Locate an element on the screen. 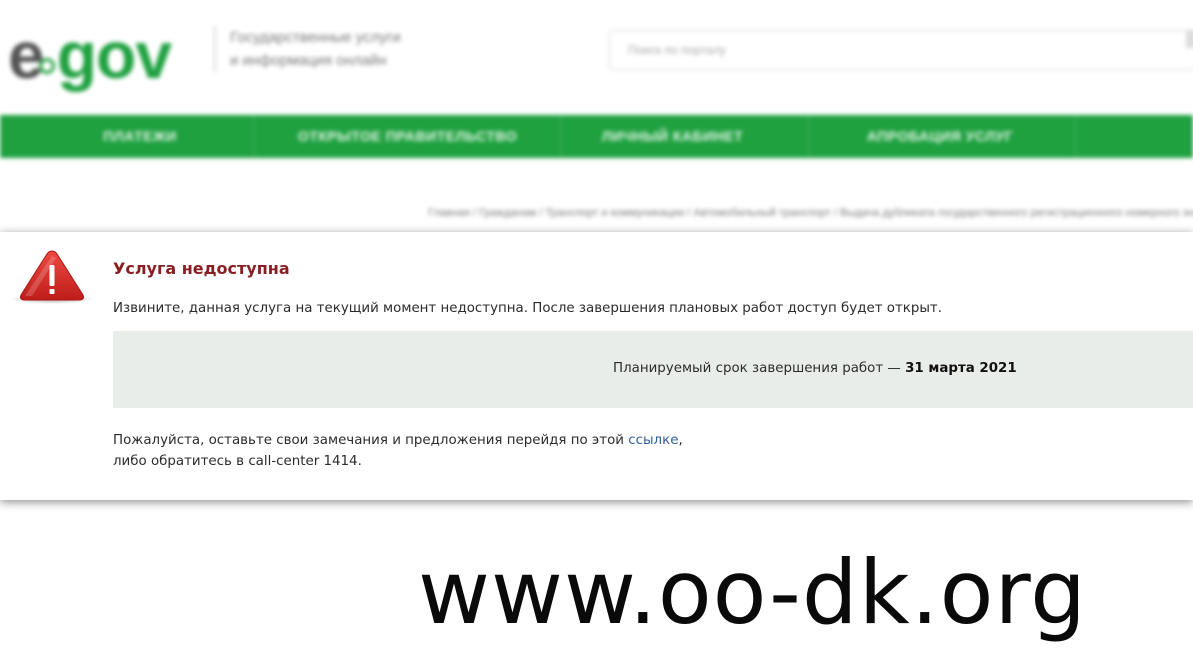 This screenshot has width=1193, height=671. nav-item-service-testing: Апробация услуг is located at coordinates (940, 136).